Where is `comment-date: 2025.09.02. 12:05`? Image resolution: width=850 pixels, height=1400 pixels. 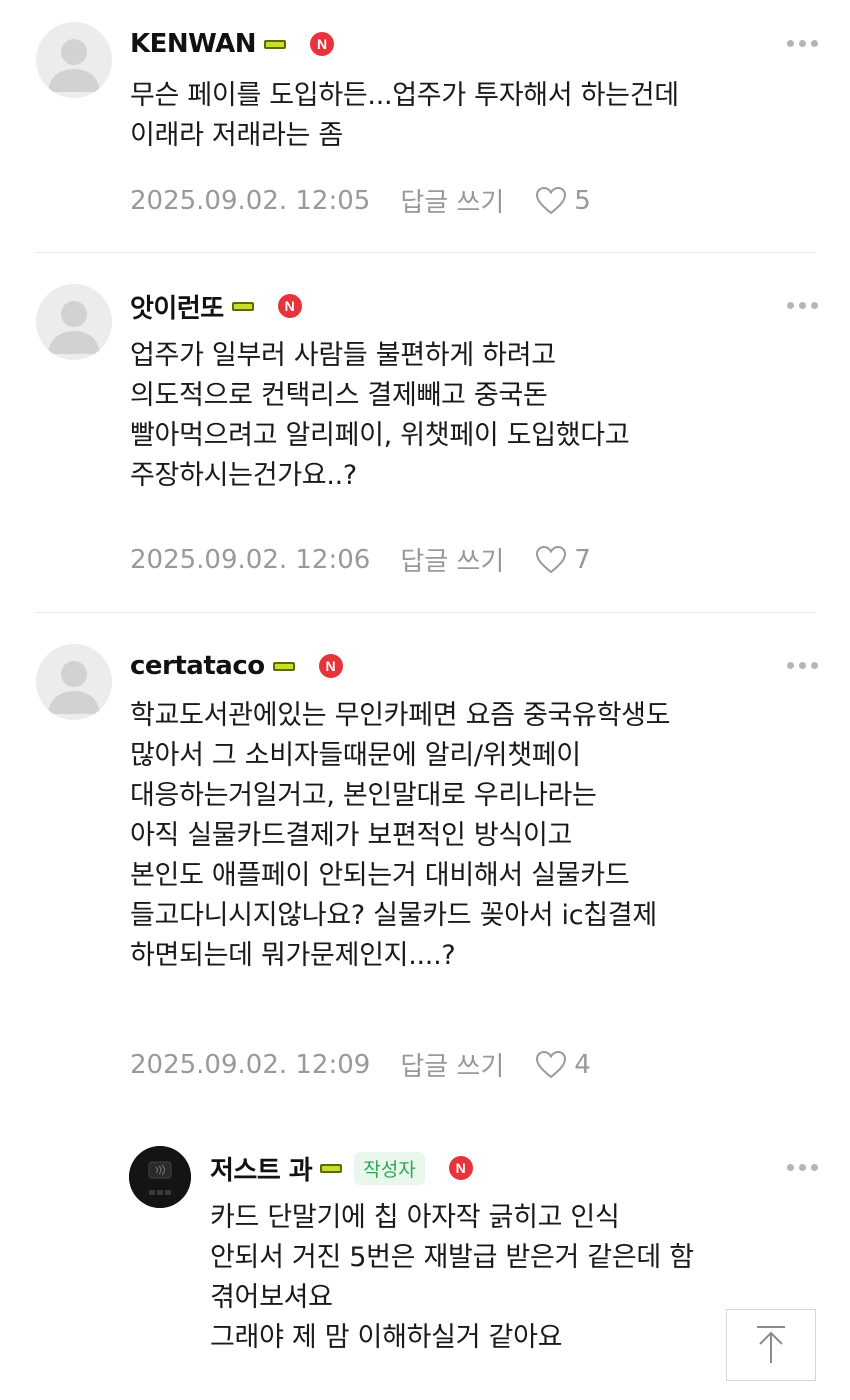 comment-date: 2025.09.02. 12:05 is located at coordinates (250, 200).